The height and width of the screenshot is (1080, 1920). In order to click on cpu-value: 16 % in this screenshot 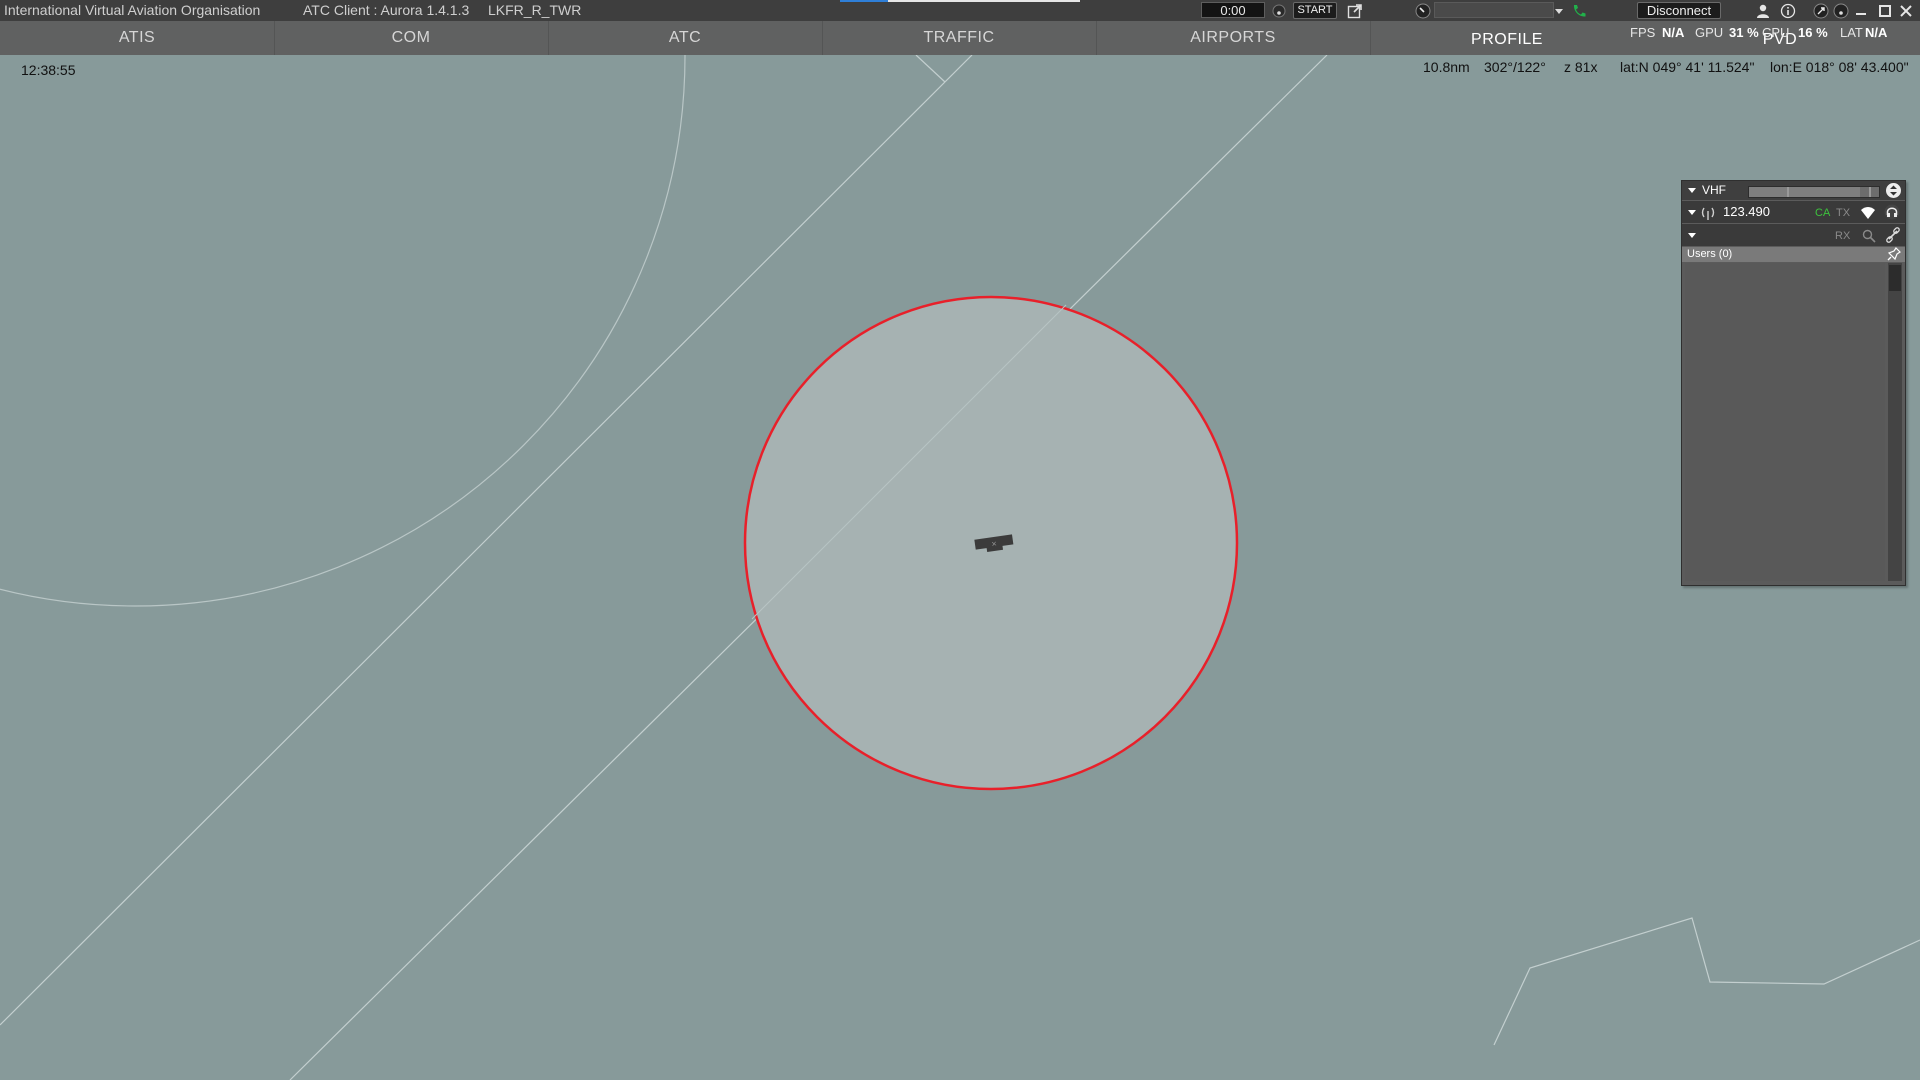, I will do `click(1813, 32)`.